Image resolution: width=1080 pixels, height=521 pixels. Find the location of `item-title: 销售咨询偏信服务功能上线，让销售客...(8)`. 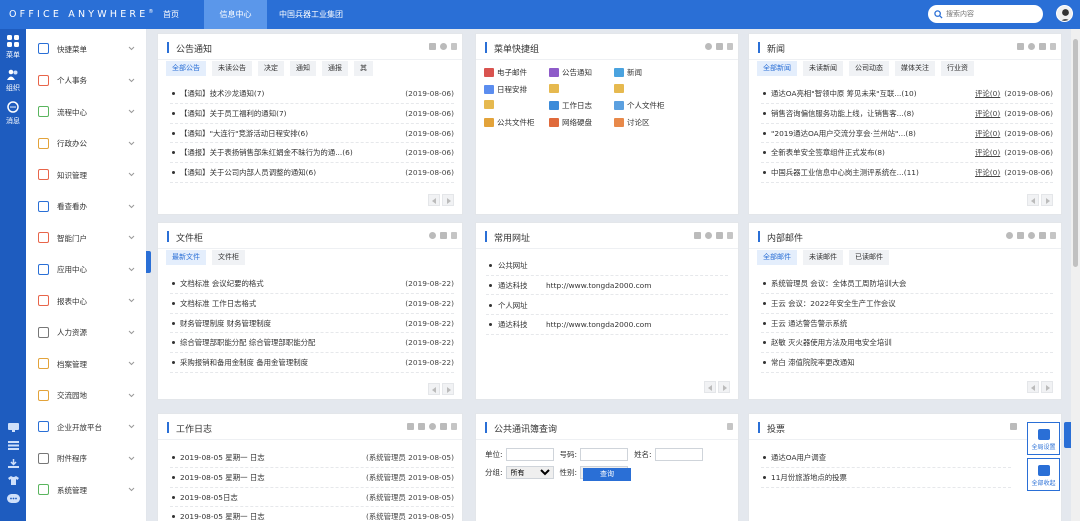

item-title: 销售咨询偏信服务功能上线，让销售客...(8) is located at coordinates (872, 113).